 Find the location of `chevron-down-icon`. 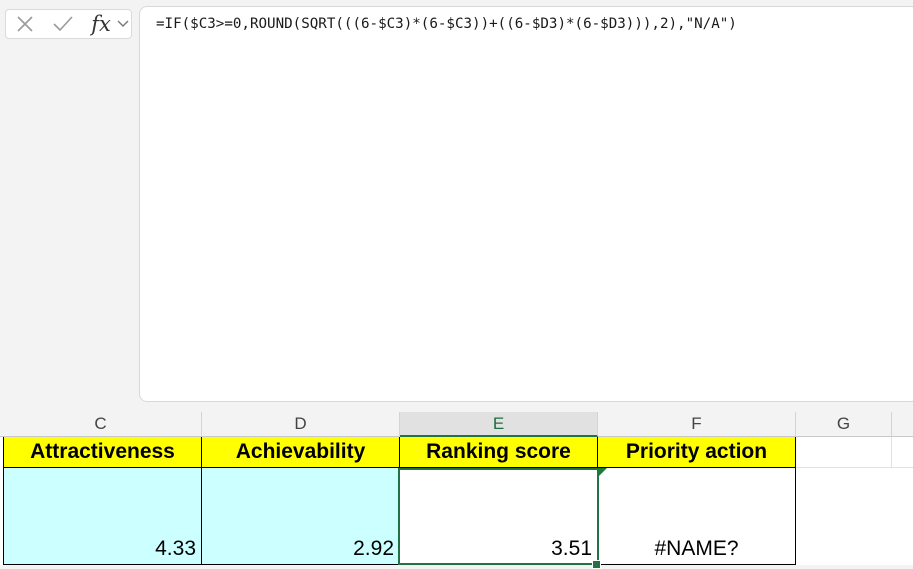

chevron-down-icon is located at coordinates (123, 24).